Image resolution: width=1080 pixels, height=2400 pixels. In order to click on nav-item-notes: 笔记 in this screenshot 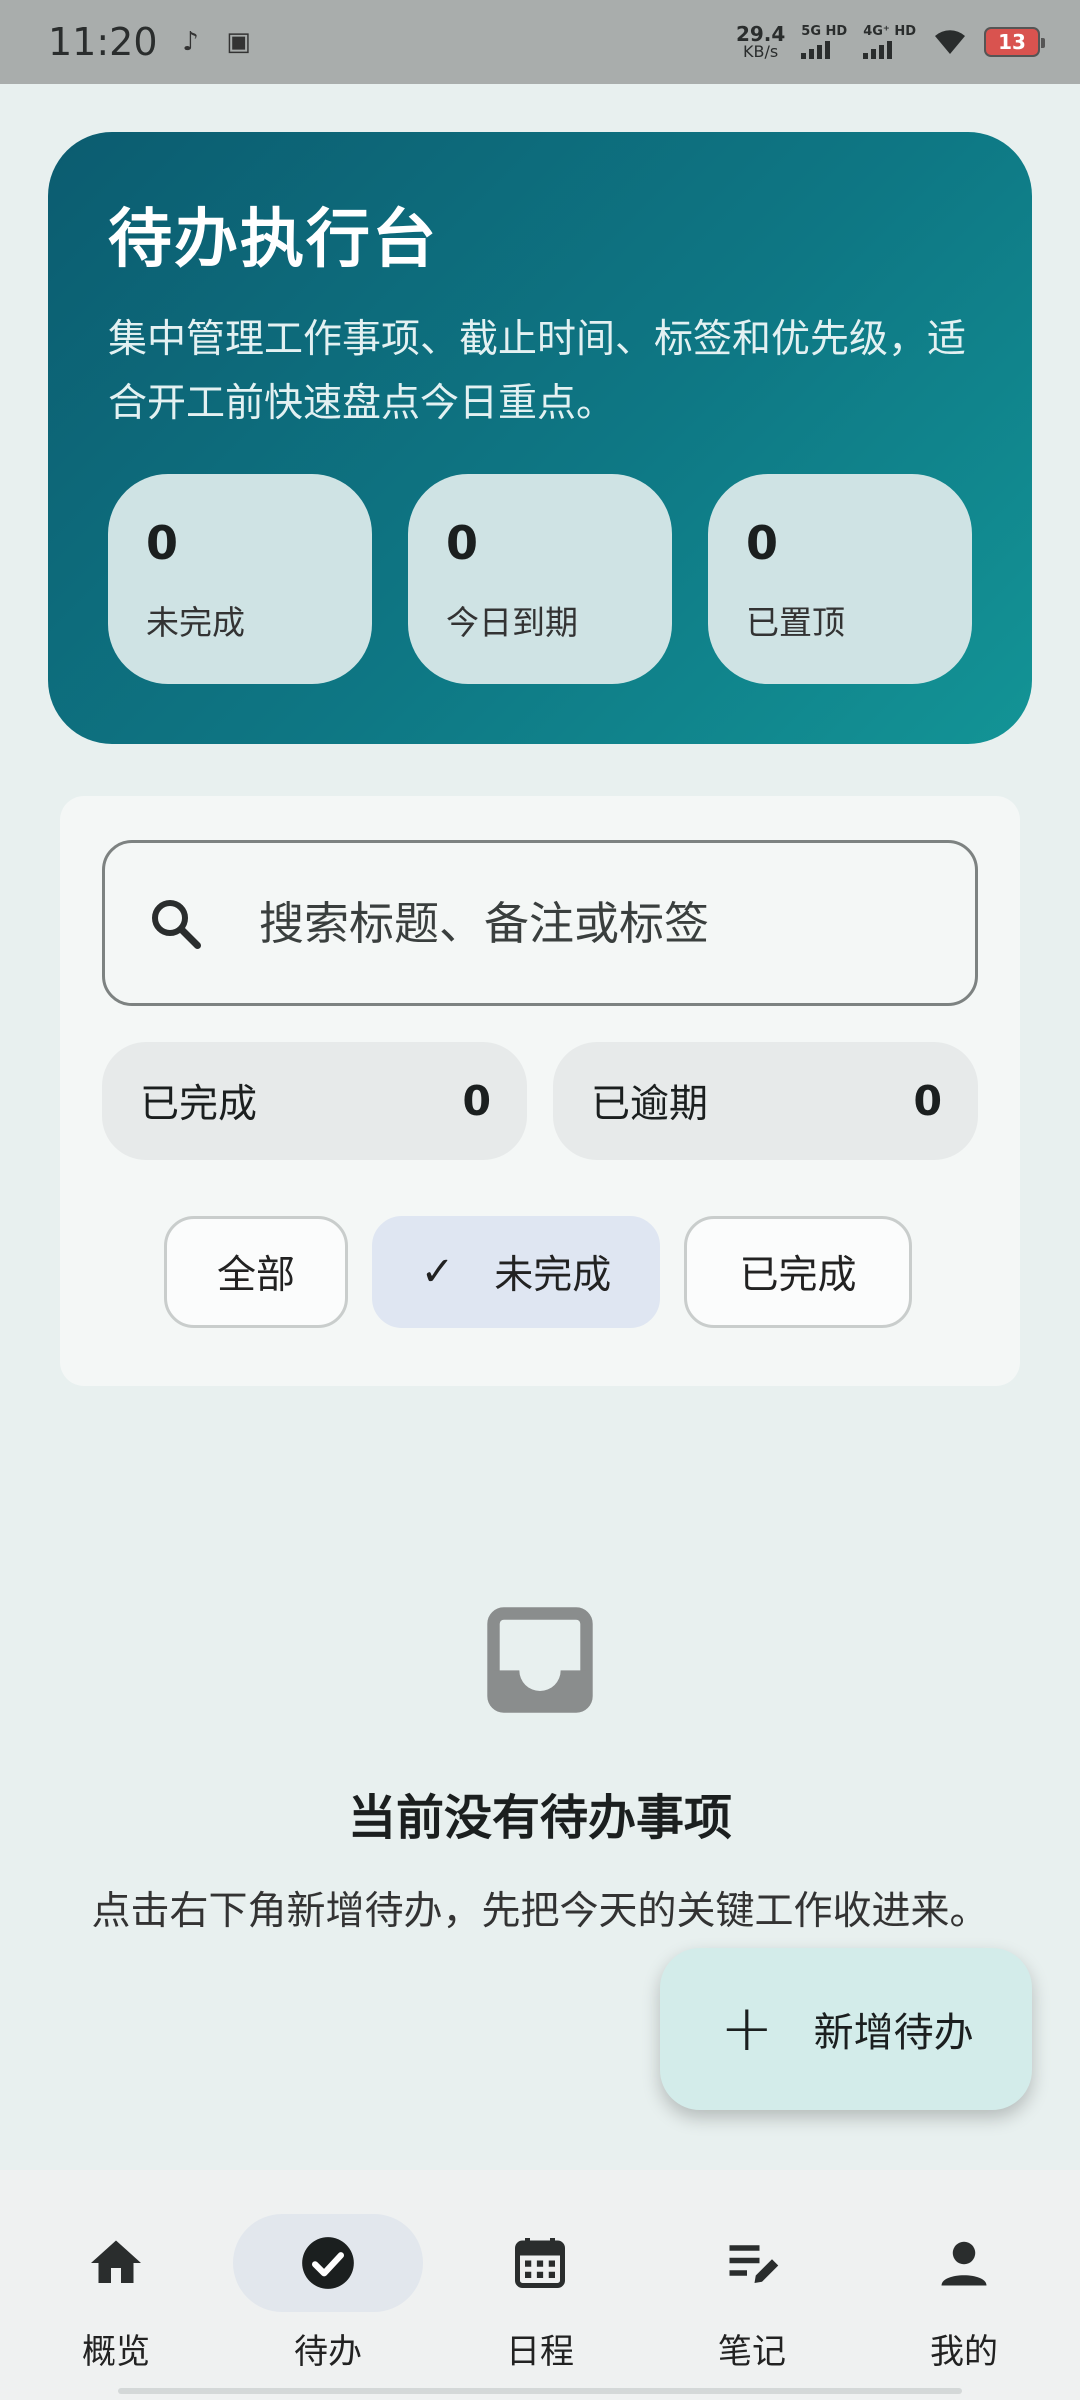, I will do `click(752, 2285)`.